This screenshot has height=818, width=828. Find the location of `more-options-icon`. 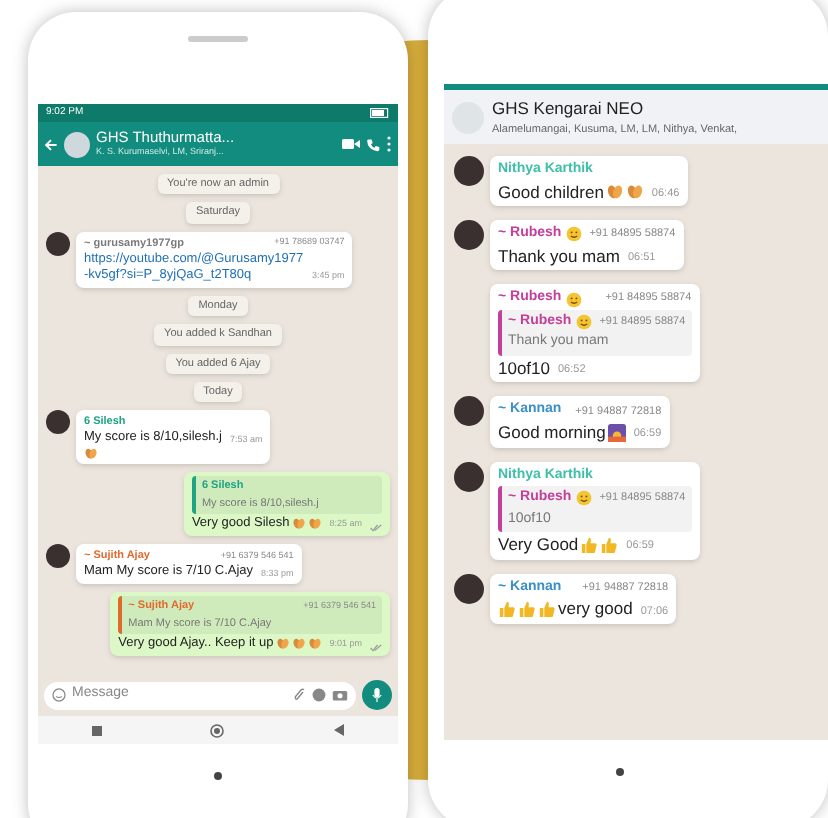

more-options-icon is located at coordinates (389, 144).